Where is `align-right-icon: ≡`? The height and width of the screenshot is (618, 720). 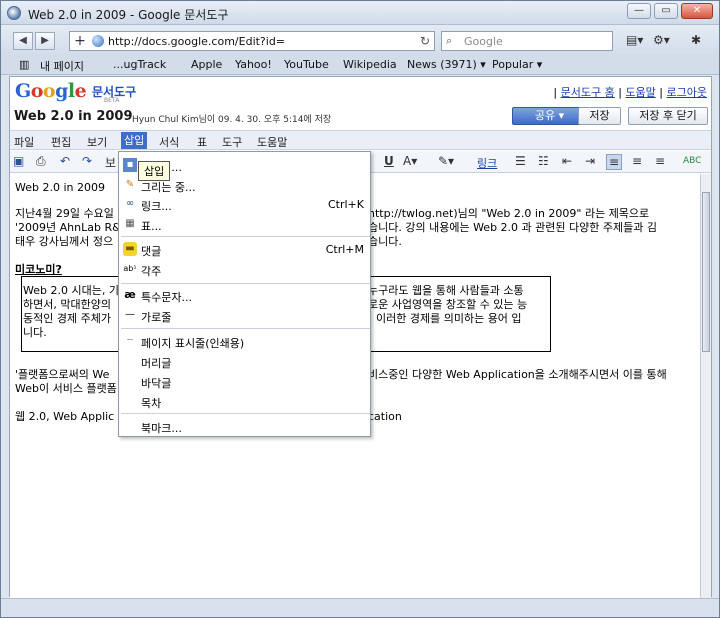
align-right-icon: ≡ is located at coordinates (660, 161).